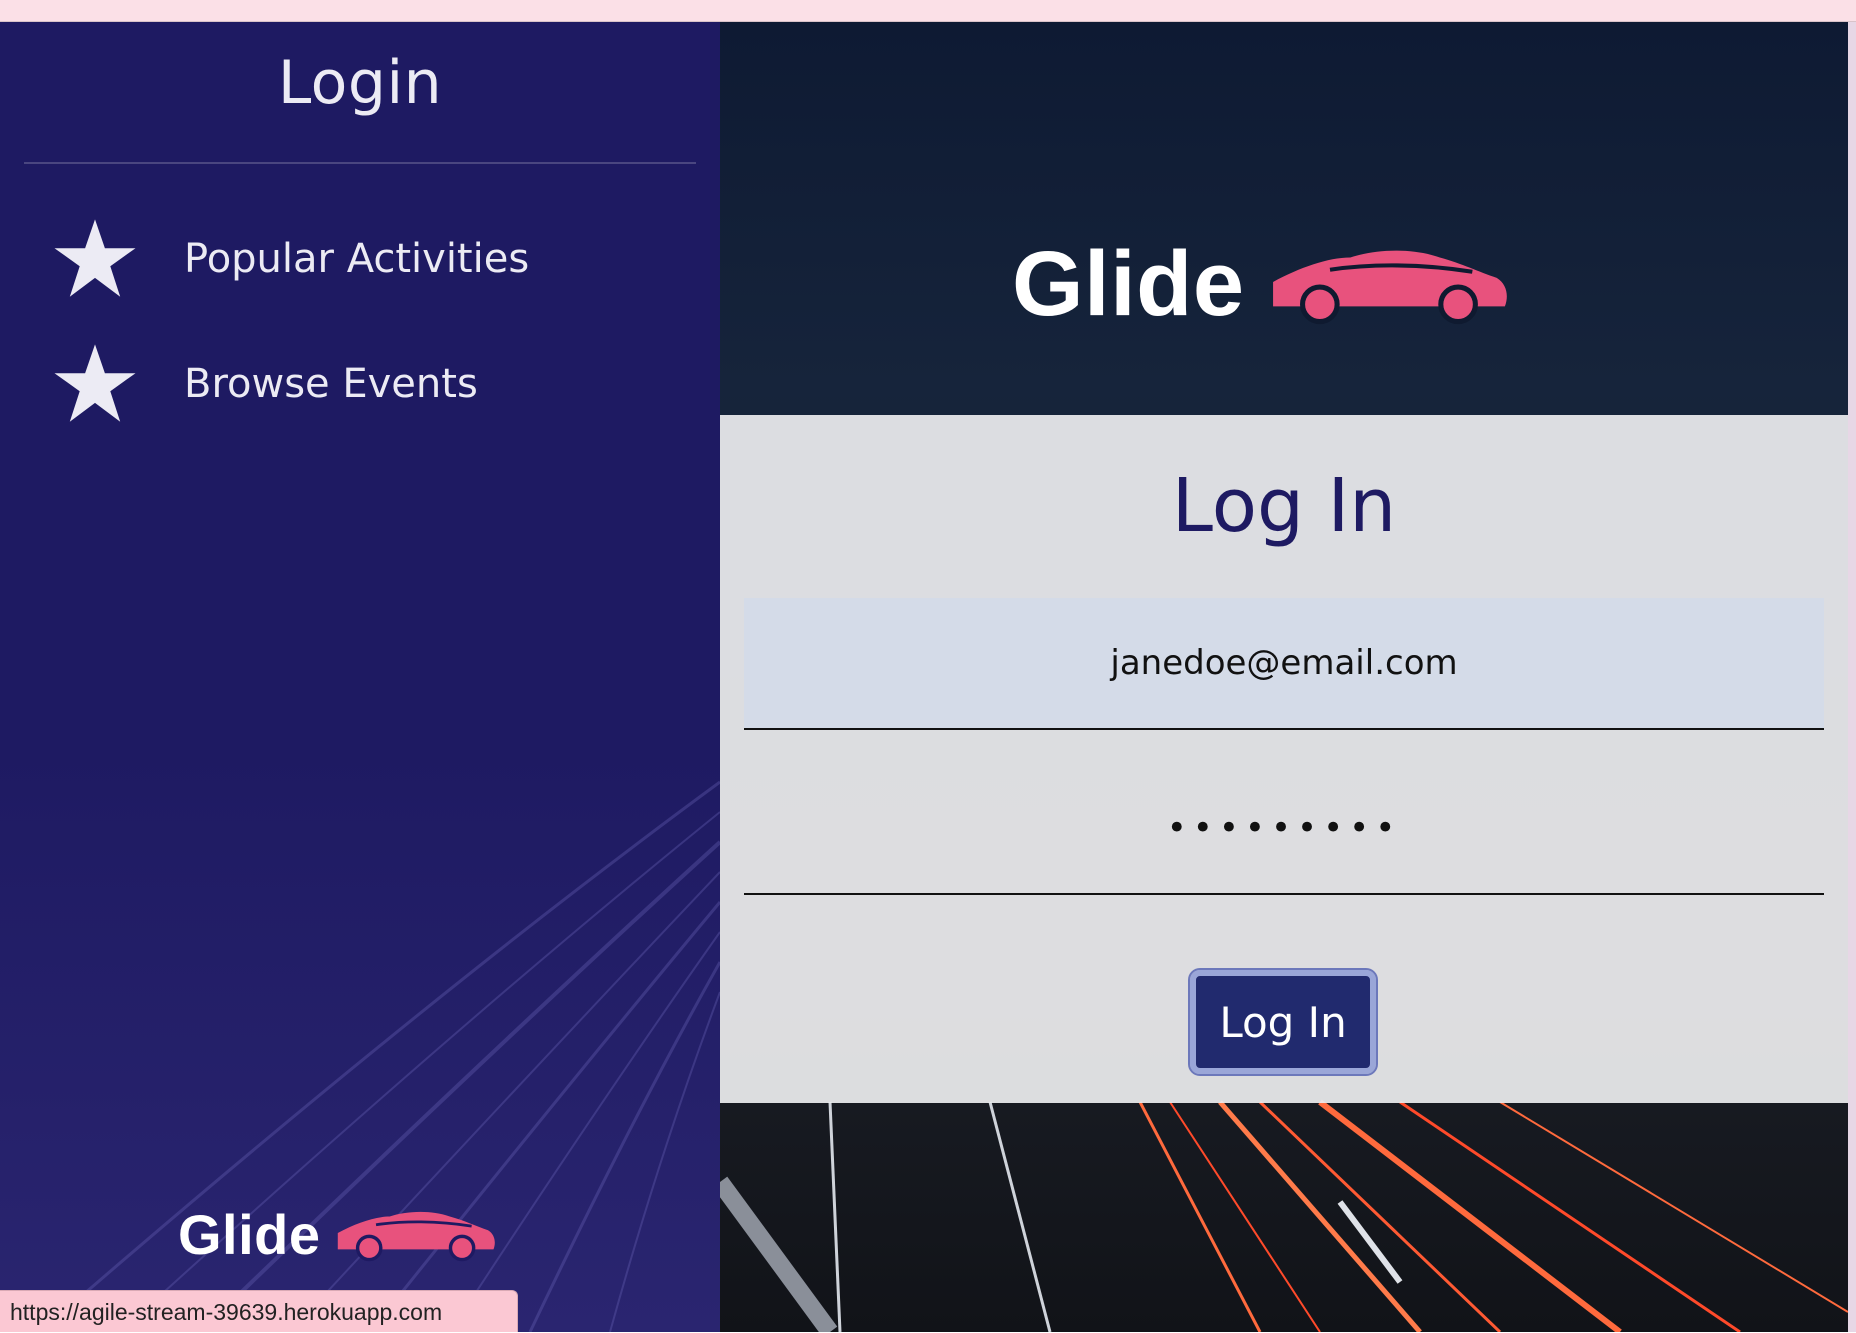 The image size is (1856, 1333). What do you see at coordinates (331, 384) in the screenshot?
I see `sidebar-item-label: Browse Events` at bounding box center [331, 384].